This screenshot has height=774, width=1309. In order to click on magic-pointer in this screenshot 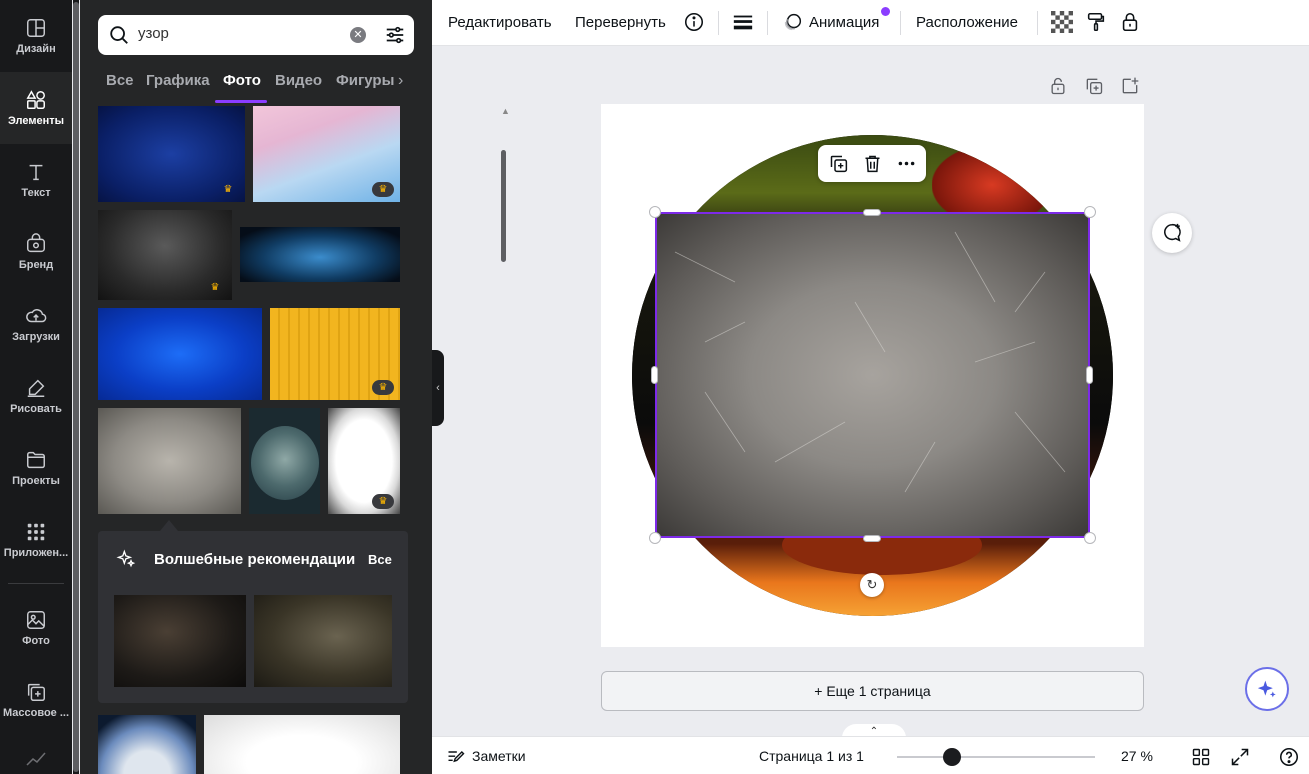, I will do `click(169, 525)`.